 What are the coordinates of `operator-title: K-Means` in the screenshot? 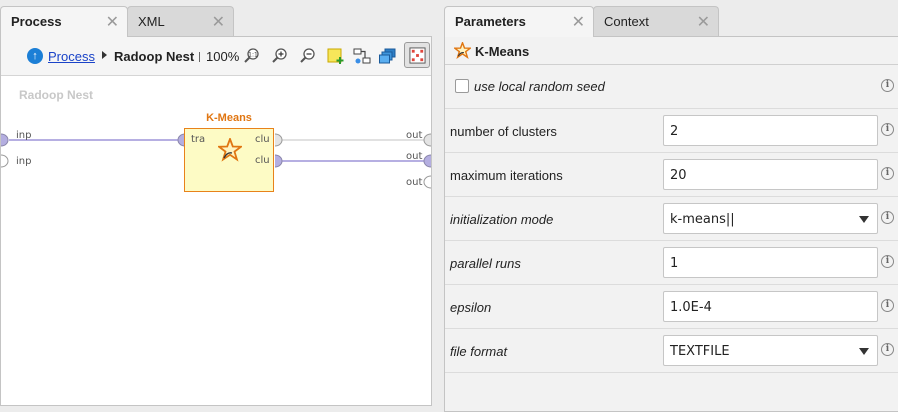 It's located at (229, 118).